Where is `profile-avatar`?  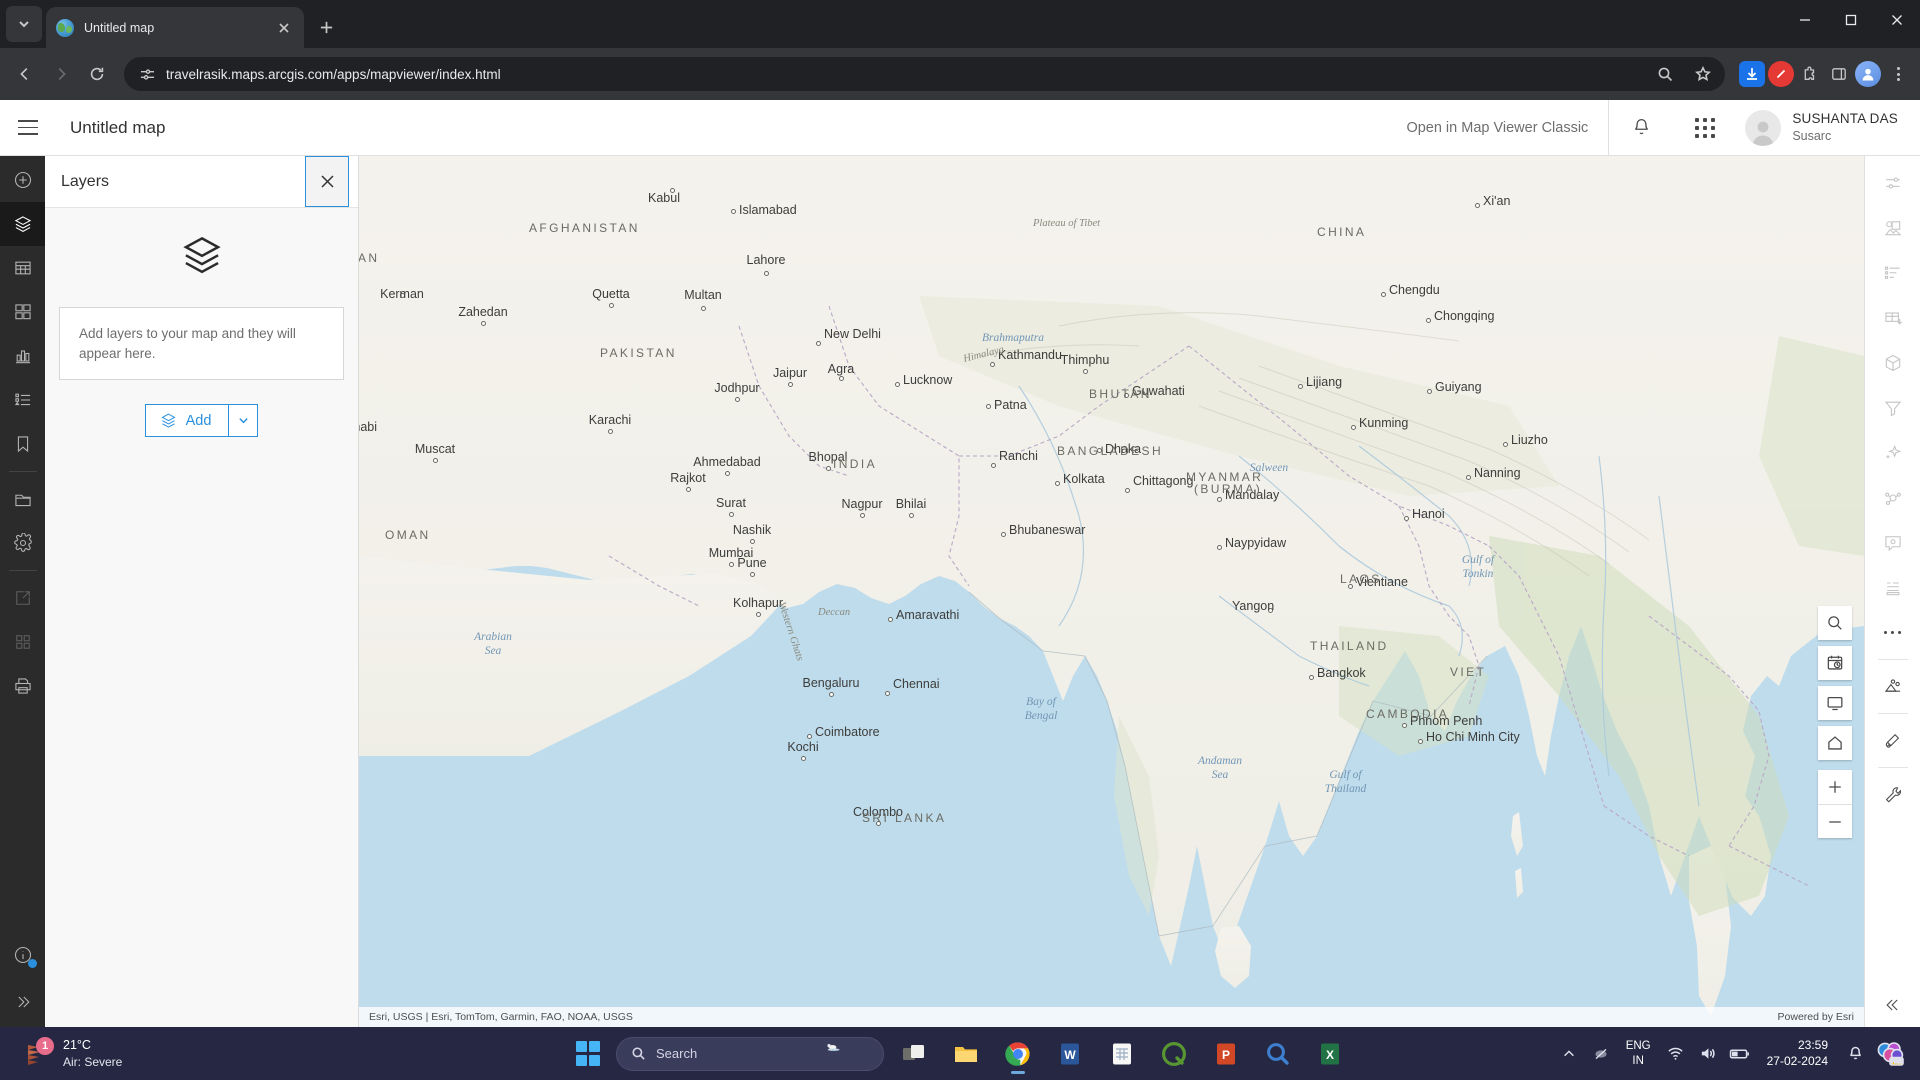
profile-avatar is located at coordinates (1868, 74).